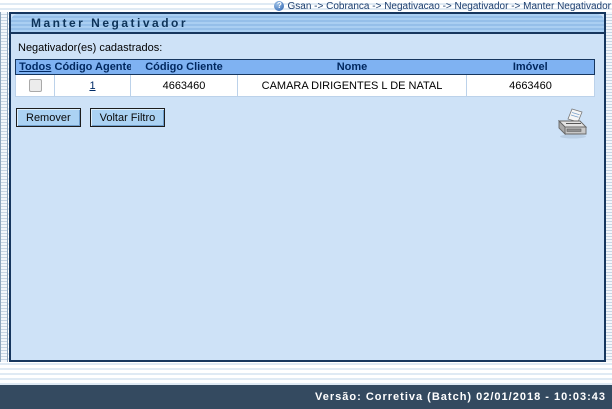 The height and width of the screenshot is (409, 612). Describe the element at coordinates (127, 117) in the screenshot. I see `voltar-filtro-button: Voltar Filtro` at that location.